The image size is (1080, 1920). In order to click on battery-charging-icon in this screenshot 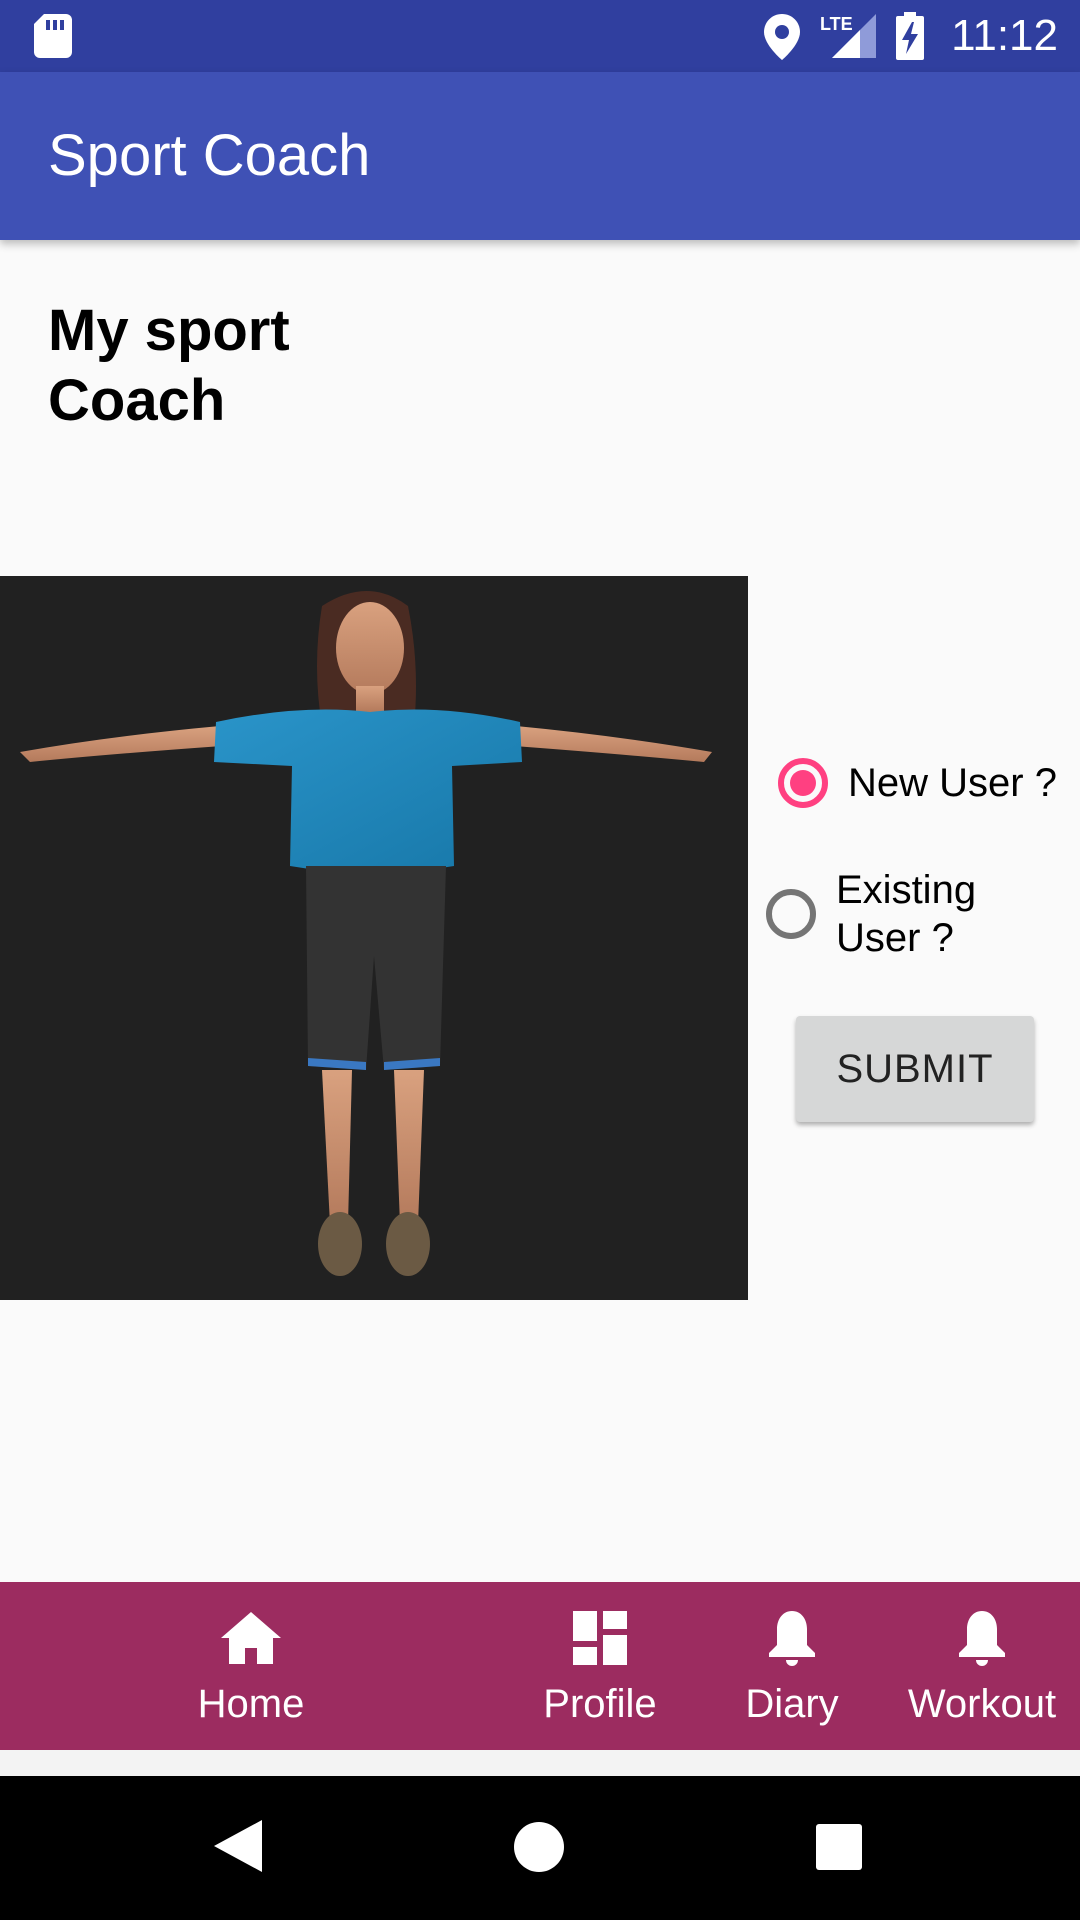, I will do `click(910, 38)`.